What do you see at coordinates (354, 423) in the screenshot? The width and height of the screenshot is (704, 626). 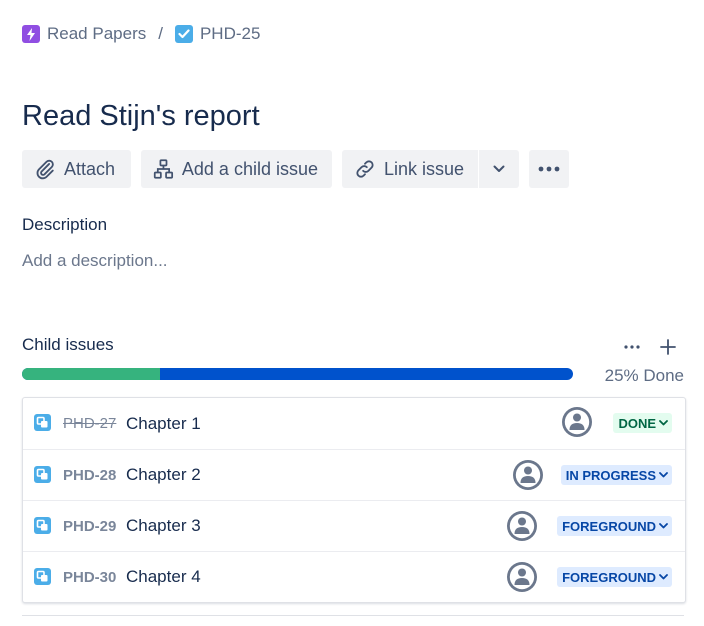 I see `child-issue-row: PHD-27 Chapter 1 DONE` at bounding box center [354, 423].